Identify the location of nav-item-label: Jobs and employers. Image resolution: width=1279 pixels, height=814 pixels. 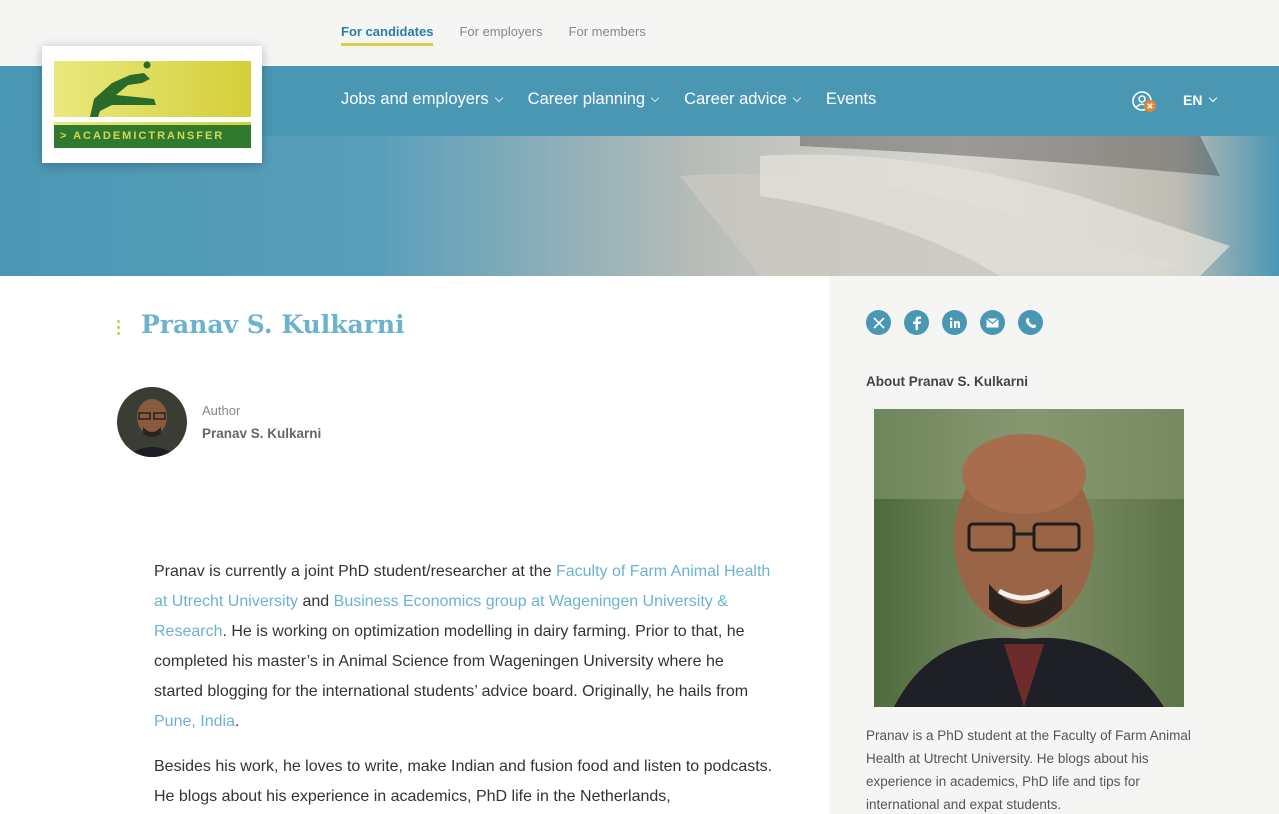
(415, 99).